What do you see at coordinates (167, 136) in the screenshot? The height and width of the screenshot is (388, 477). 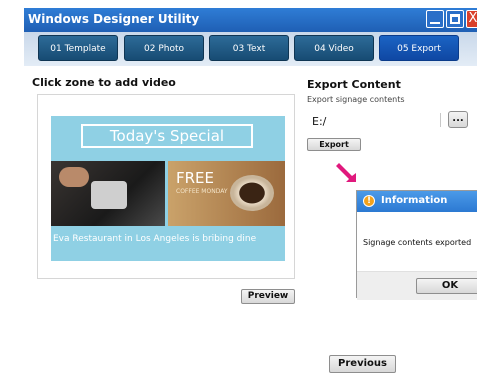 I see `headline-box: Today's Special` at bounding box center [167, 136].